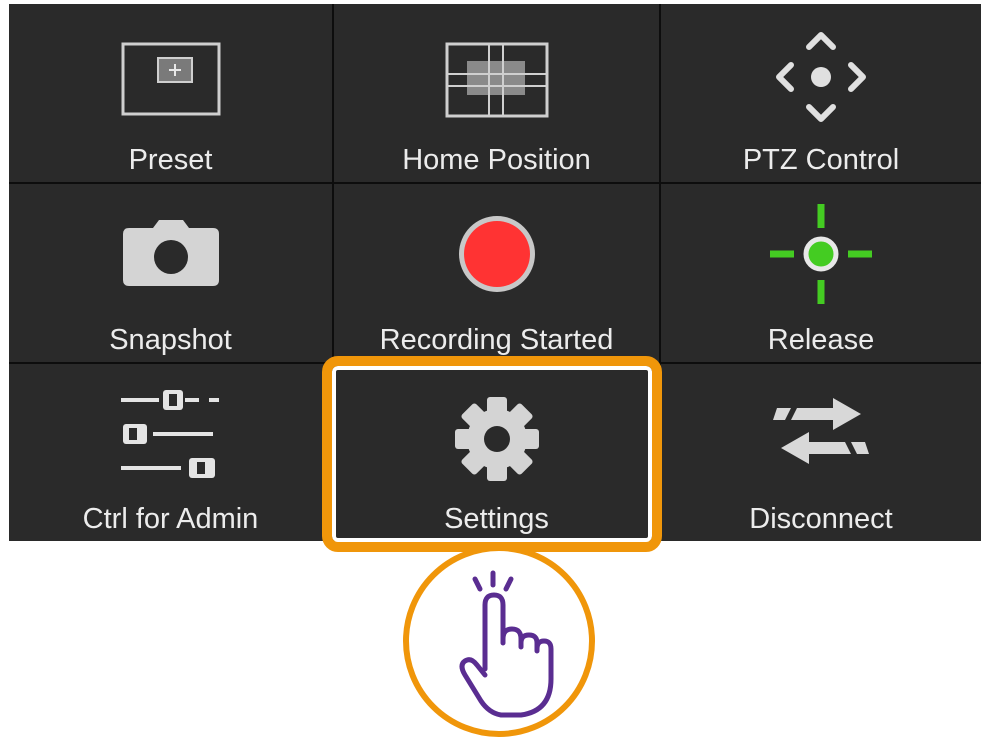 The image size is (981, 737). Describe the element at coordinates (497, 82) in the screenshot. I see `home-position-icon` at that location.